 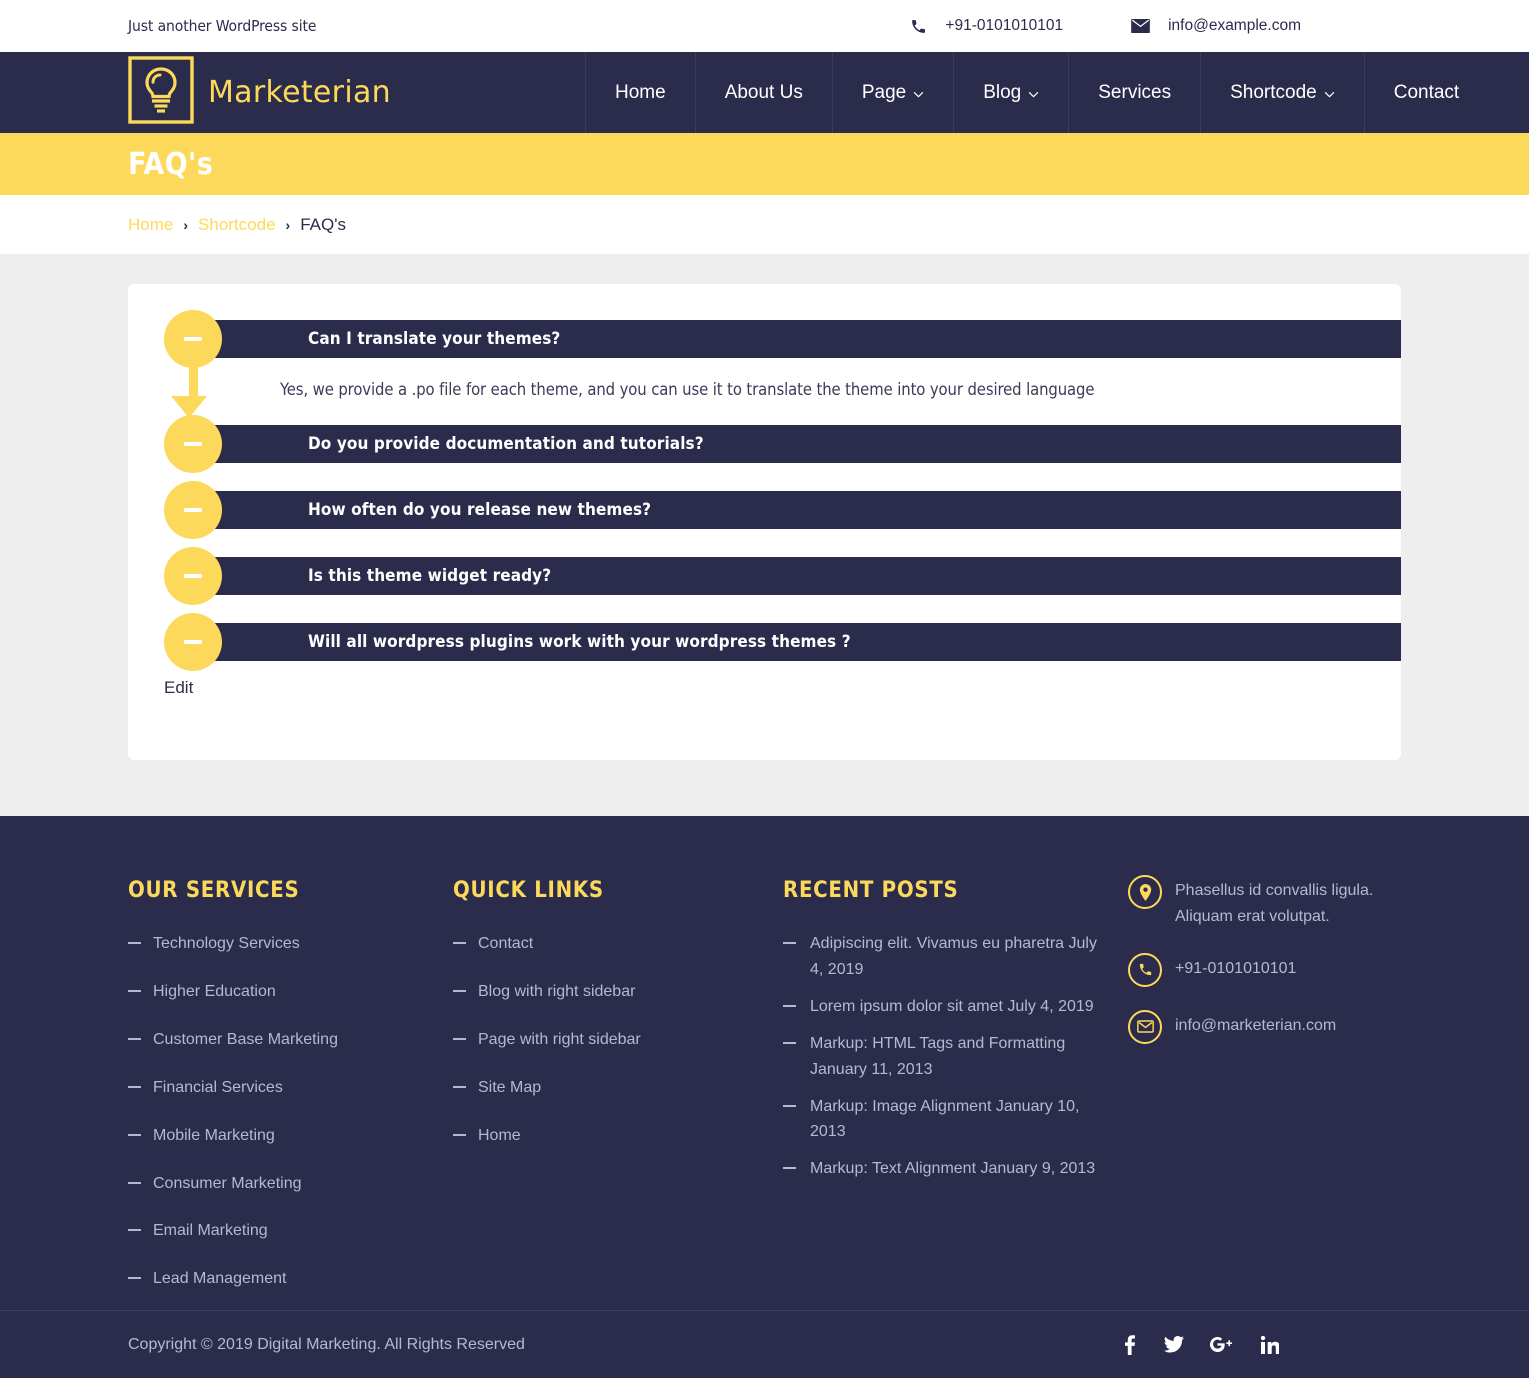 I want to click on list-item: Blog with right sidebar, so click(x=618, y=992).